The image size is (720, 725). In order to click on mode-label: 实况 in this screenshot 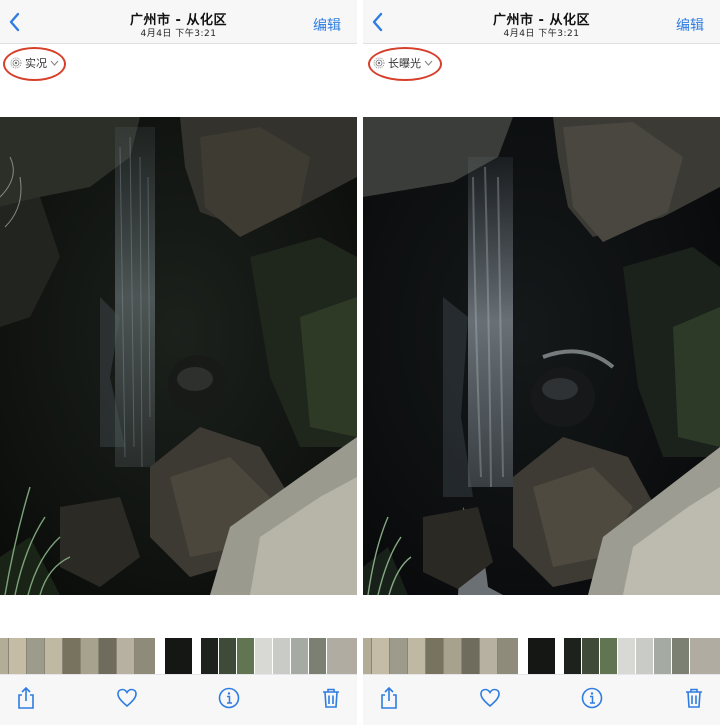, I will do `click(36, 63)`.